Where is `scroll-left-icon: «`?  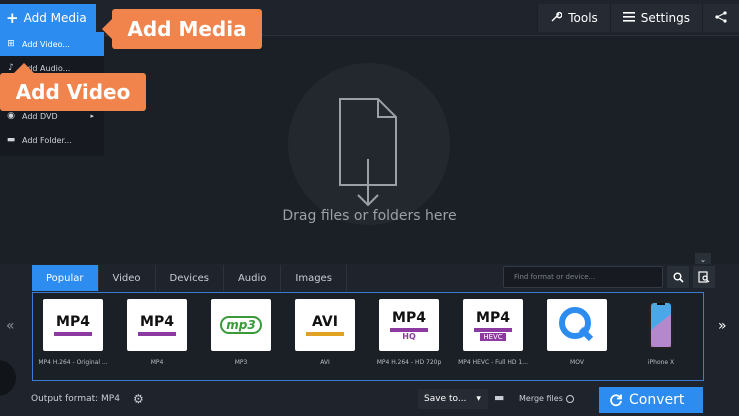 scroll-left-icon: « is located at coordinates (10, 326).